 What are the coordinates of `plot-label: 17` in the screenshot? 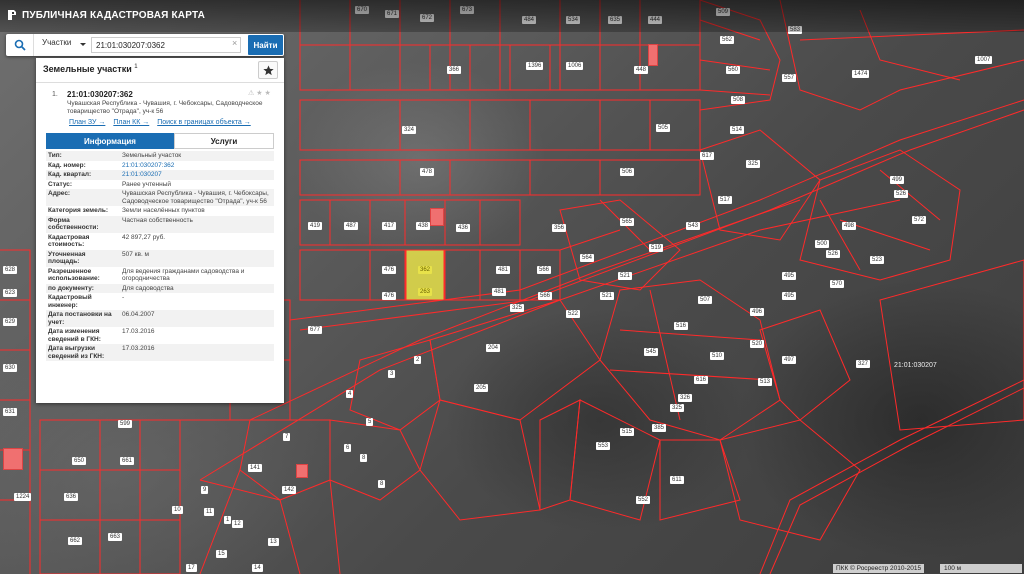 It's located at (191, 568).